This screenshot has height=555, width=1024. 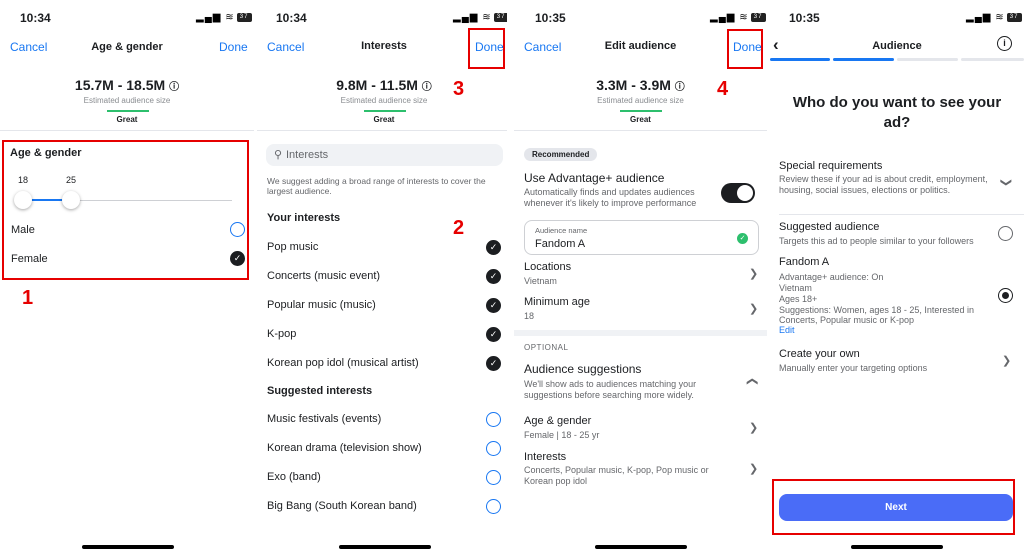 I want to click on audience-size: 15.7M - 18.5M ⓘ, so click(x=127, y=85).